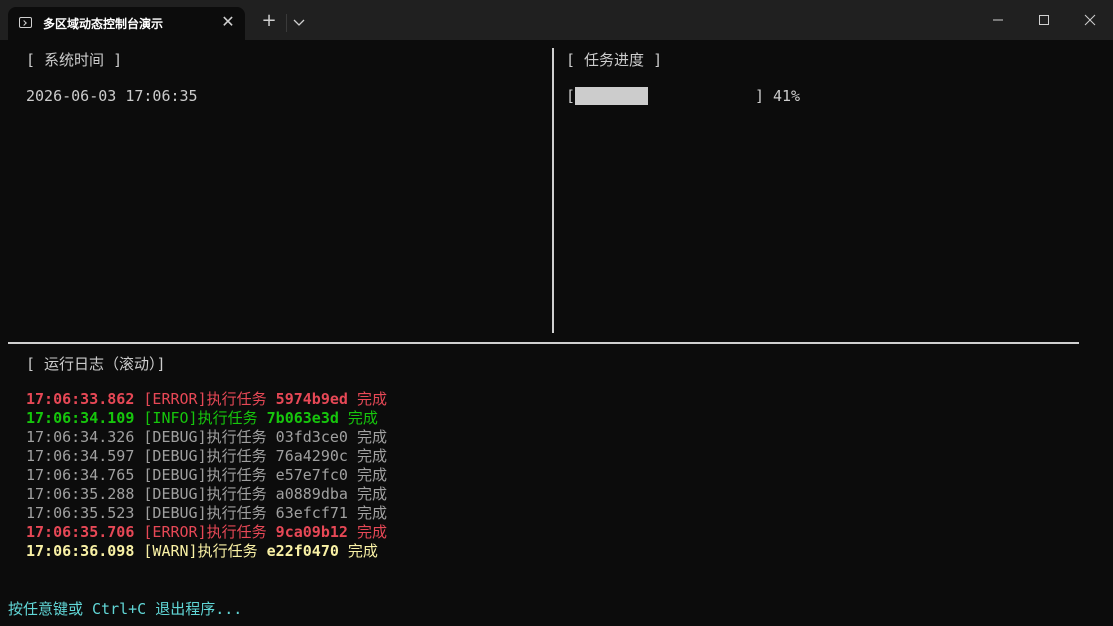  What do you see at coordinates (269, 21) in the screenshot?
I see `plus-icon: +` at bounding box center [269, 21].